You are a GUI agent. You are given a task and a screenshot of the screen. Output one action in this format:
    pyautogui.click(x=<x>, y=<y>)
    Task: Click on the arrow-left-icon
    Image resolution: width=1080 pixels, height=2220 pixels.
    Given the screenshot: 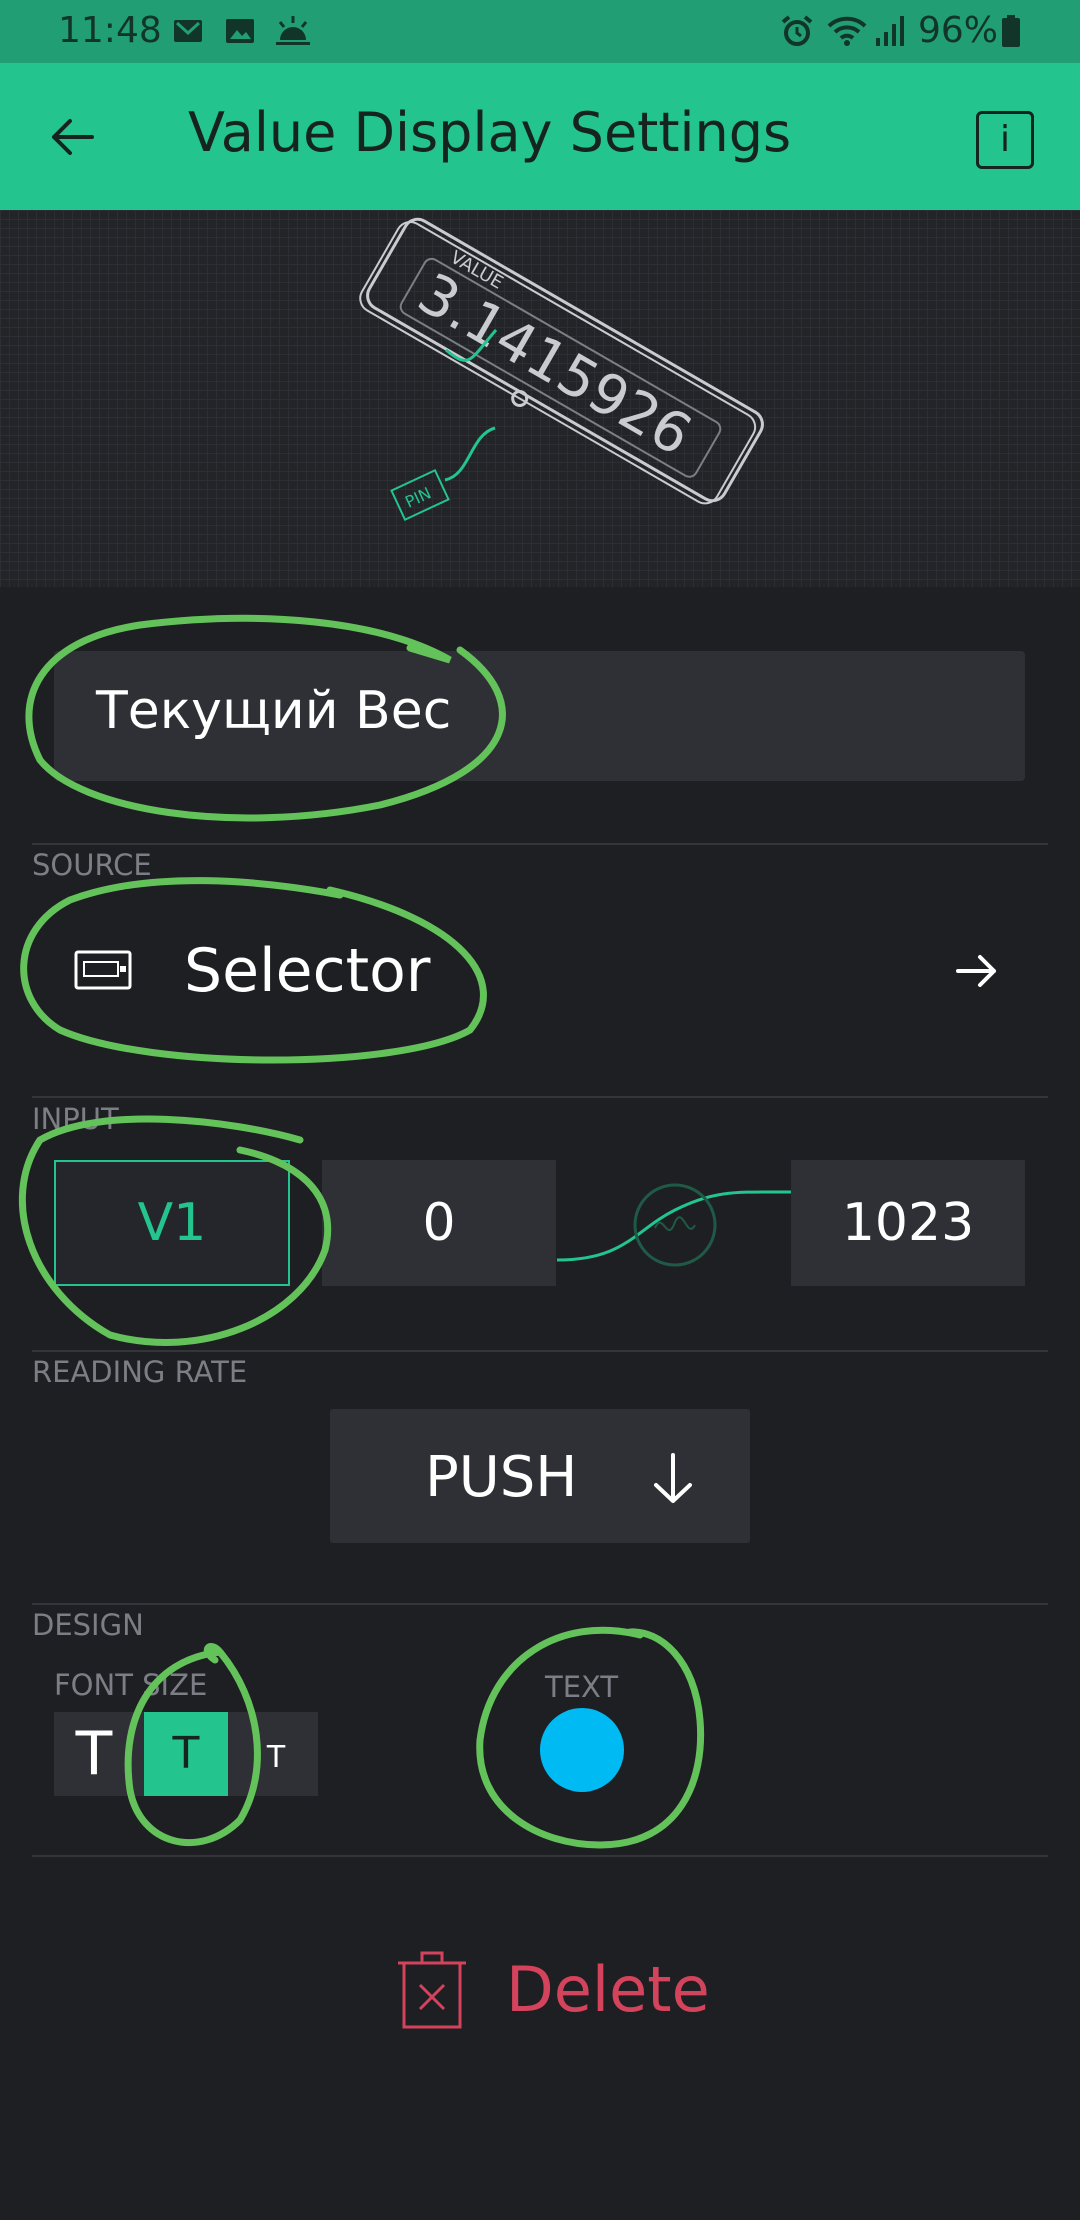 What is the action you would take?
    pyautogui.click(x=74, y=137)
    